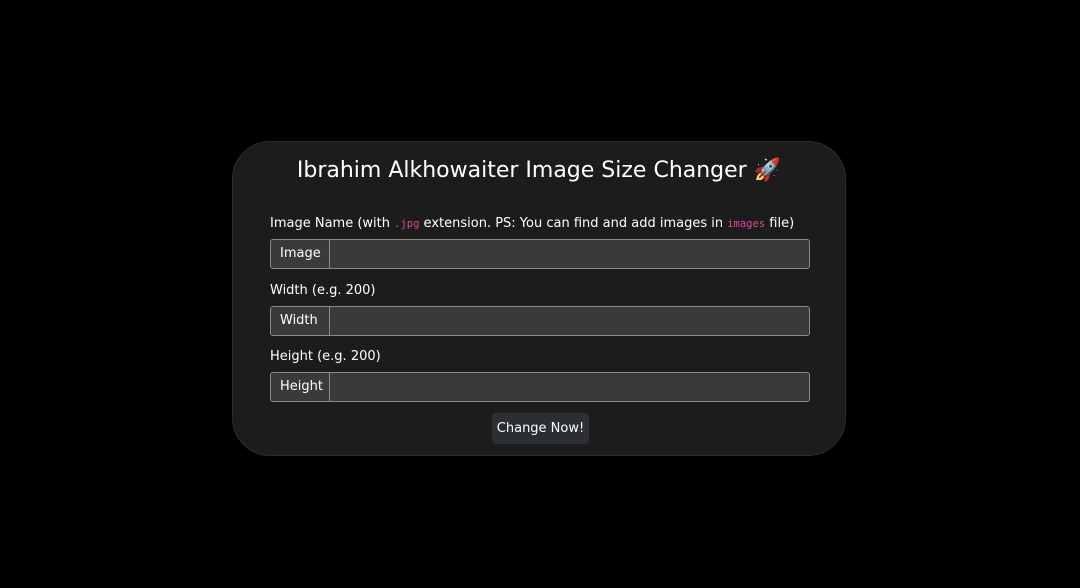 This screenshot has height=588, width=1080. I want to click on height-addon: Height, so click(300, 387).